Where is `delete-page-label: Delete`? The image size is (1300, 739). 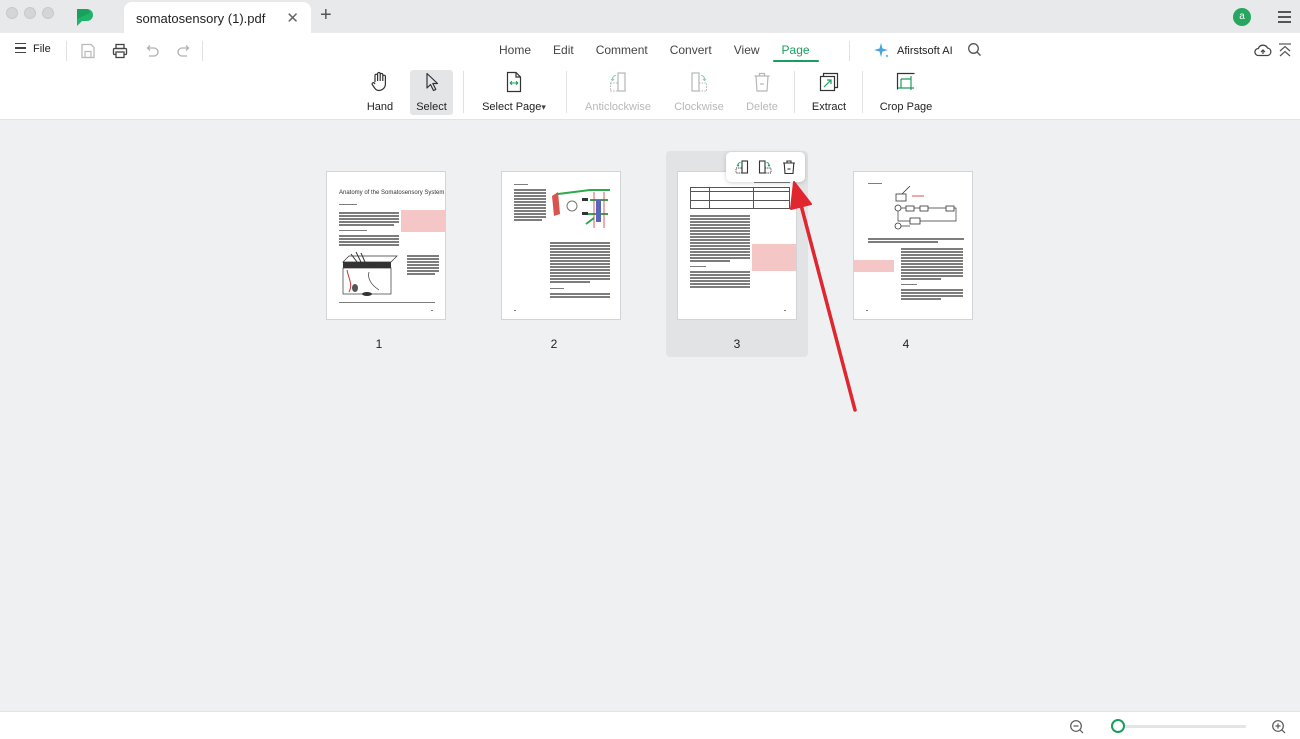
delete-page-label: Delete is located at coordinates (762, 107).